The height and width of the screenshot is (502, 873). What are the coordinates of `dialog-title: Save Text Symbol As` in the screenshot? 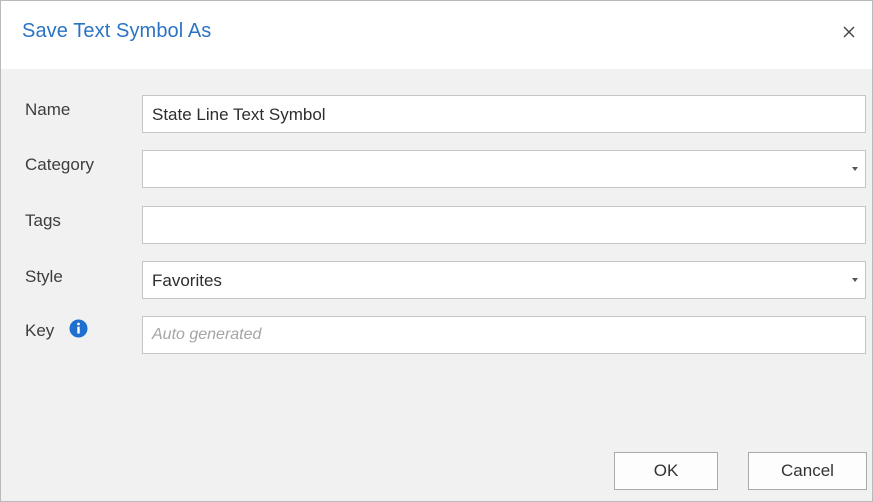 It's located at (117, 31).